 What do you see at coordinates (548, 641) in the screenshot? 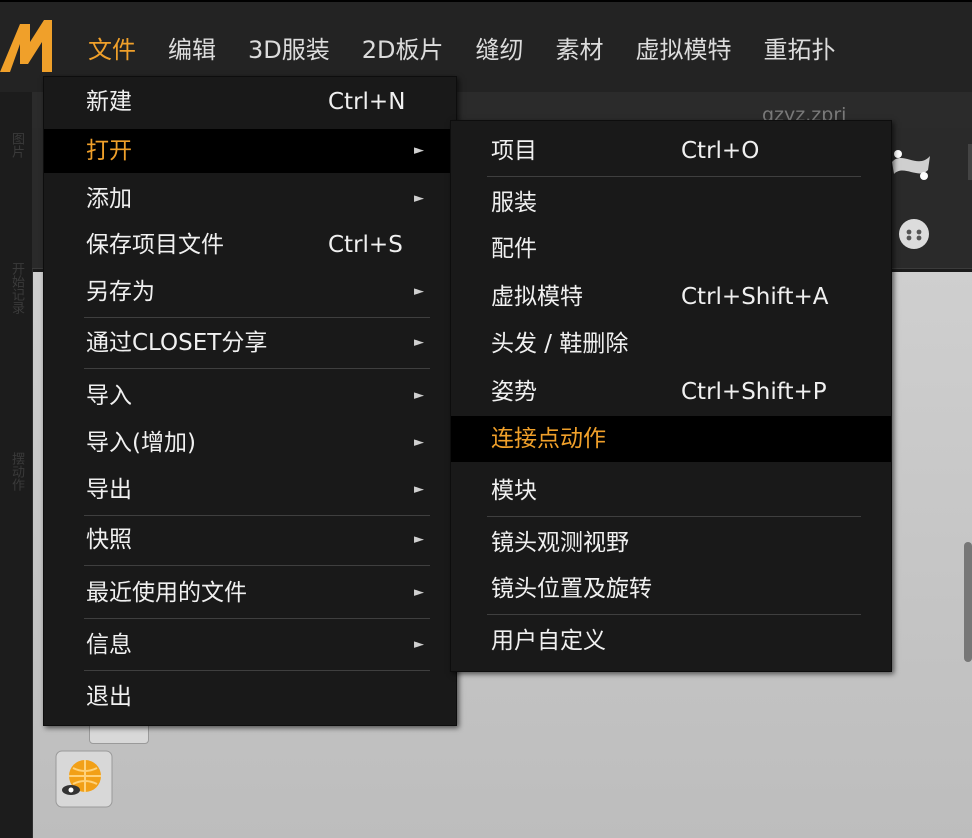
I see `open-submenu-item-label: 用户自定义` at bounding box center [548, 641].